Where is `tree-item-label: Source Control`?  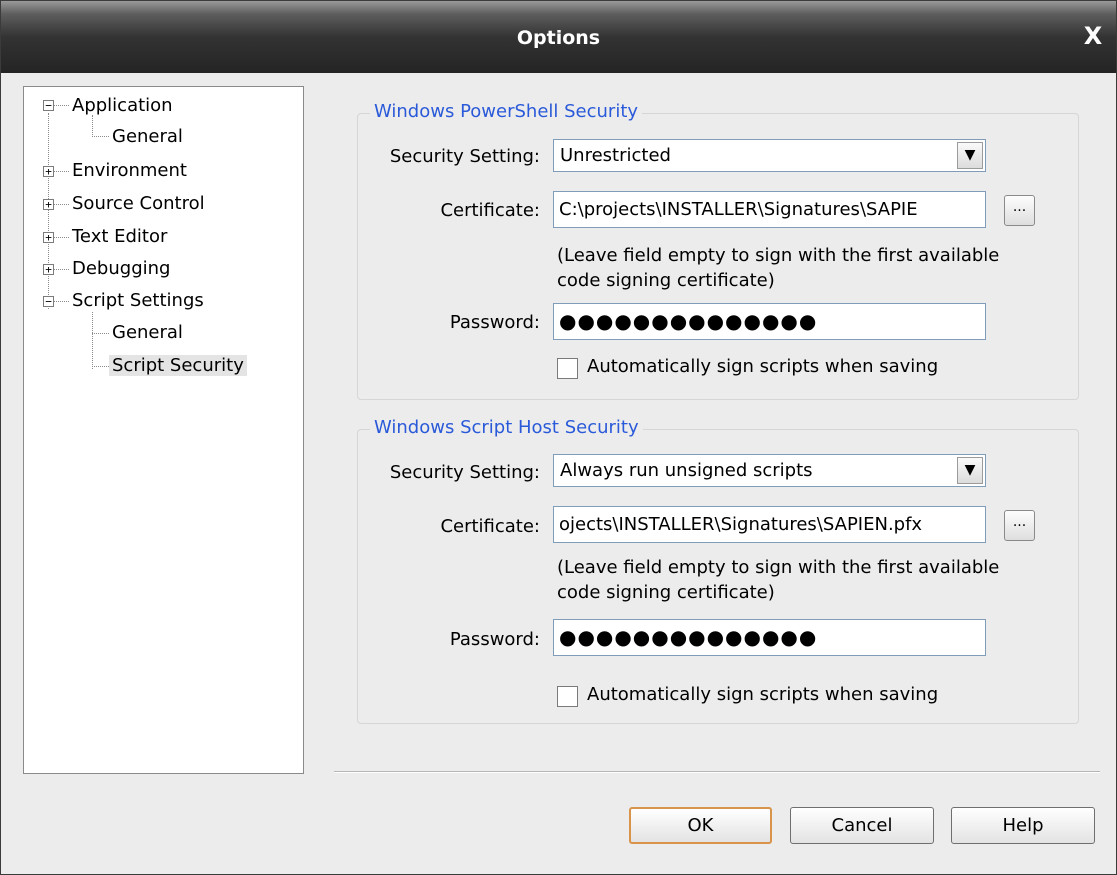 tree-item-label: Source Control is located at coordinates (138, 203).